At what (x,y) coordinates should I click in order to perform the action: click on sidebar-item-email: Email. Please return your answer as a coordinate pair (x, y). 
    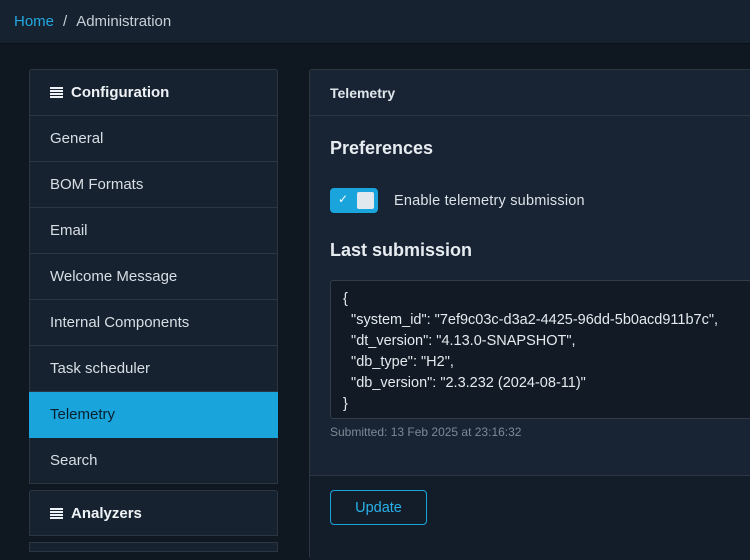
    Looking at the image, I should click on (153, 231).